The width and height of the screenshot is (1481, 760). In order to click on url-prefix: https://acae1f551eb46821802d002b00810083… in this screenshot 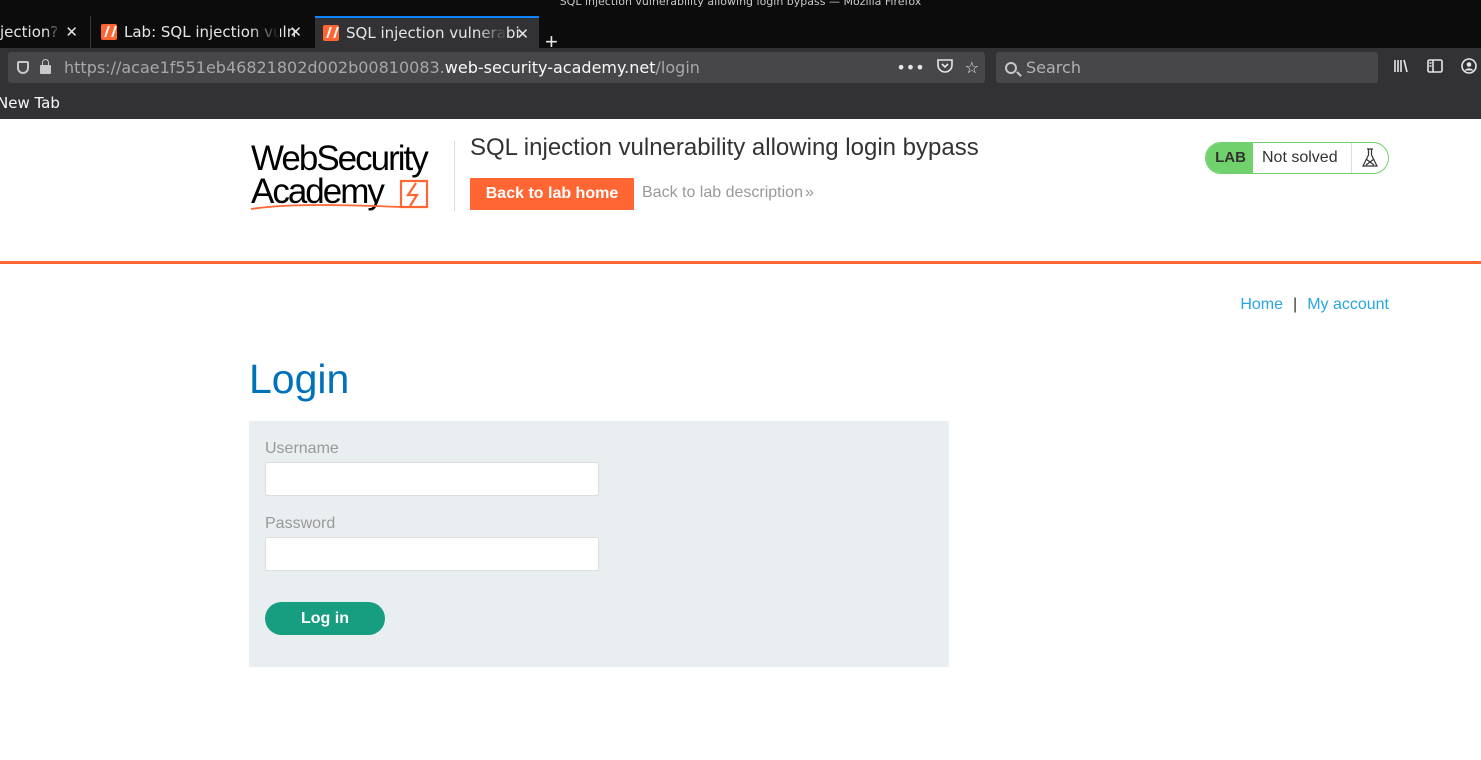, I will do `click(254, 67)`.